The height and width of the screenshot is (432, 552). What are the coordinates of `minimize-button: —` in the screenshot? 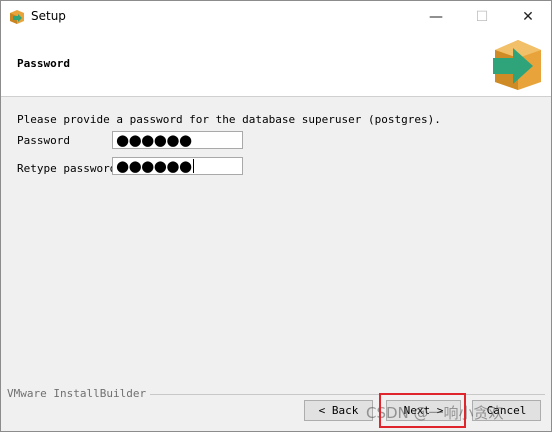 It's located at (436, 16).